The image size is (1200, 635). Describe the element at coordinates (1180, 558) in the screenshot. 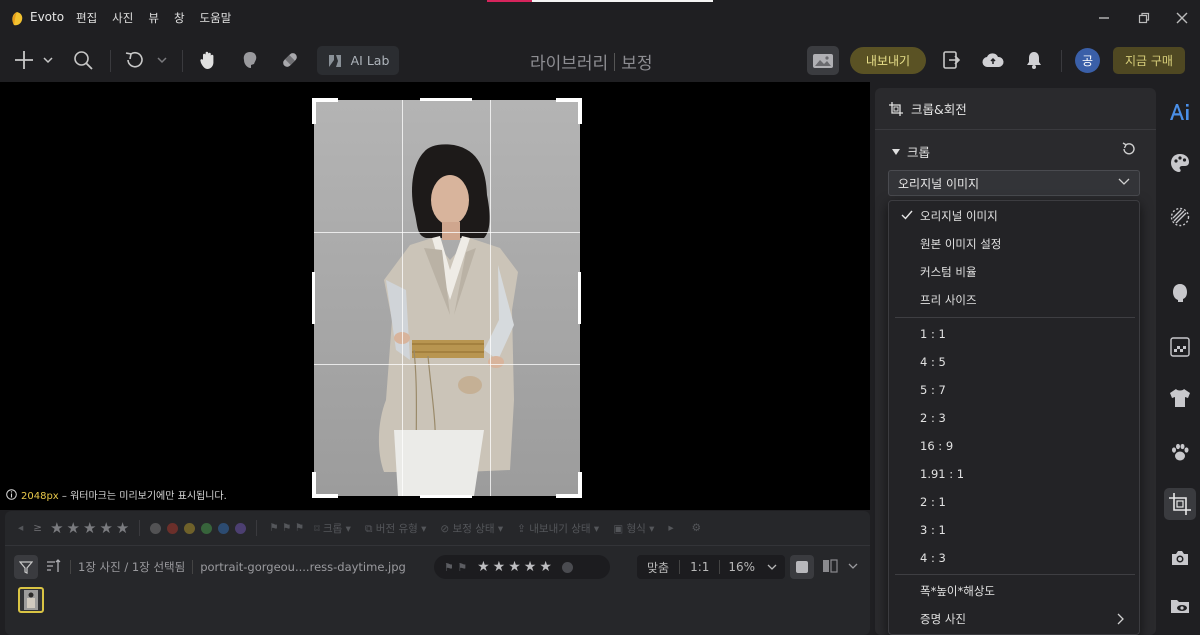

I see `camera-tool-button` at that location.